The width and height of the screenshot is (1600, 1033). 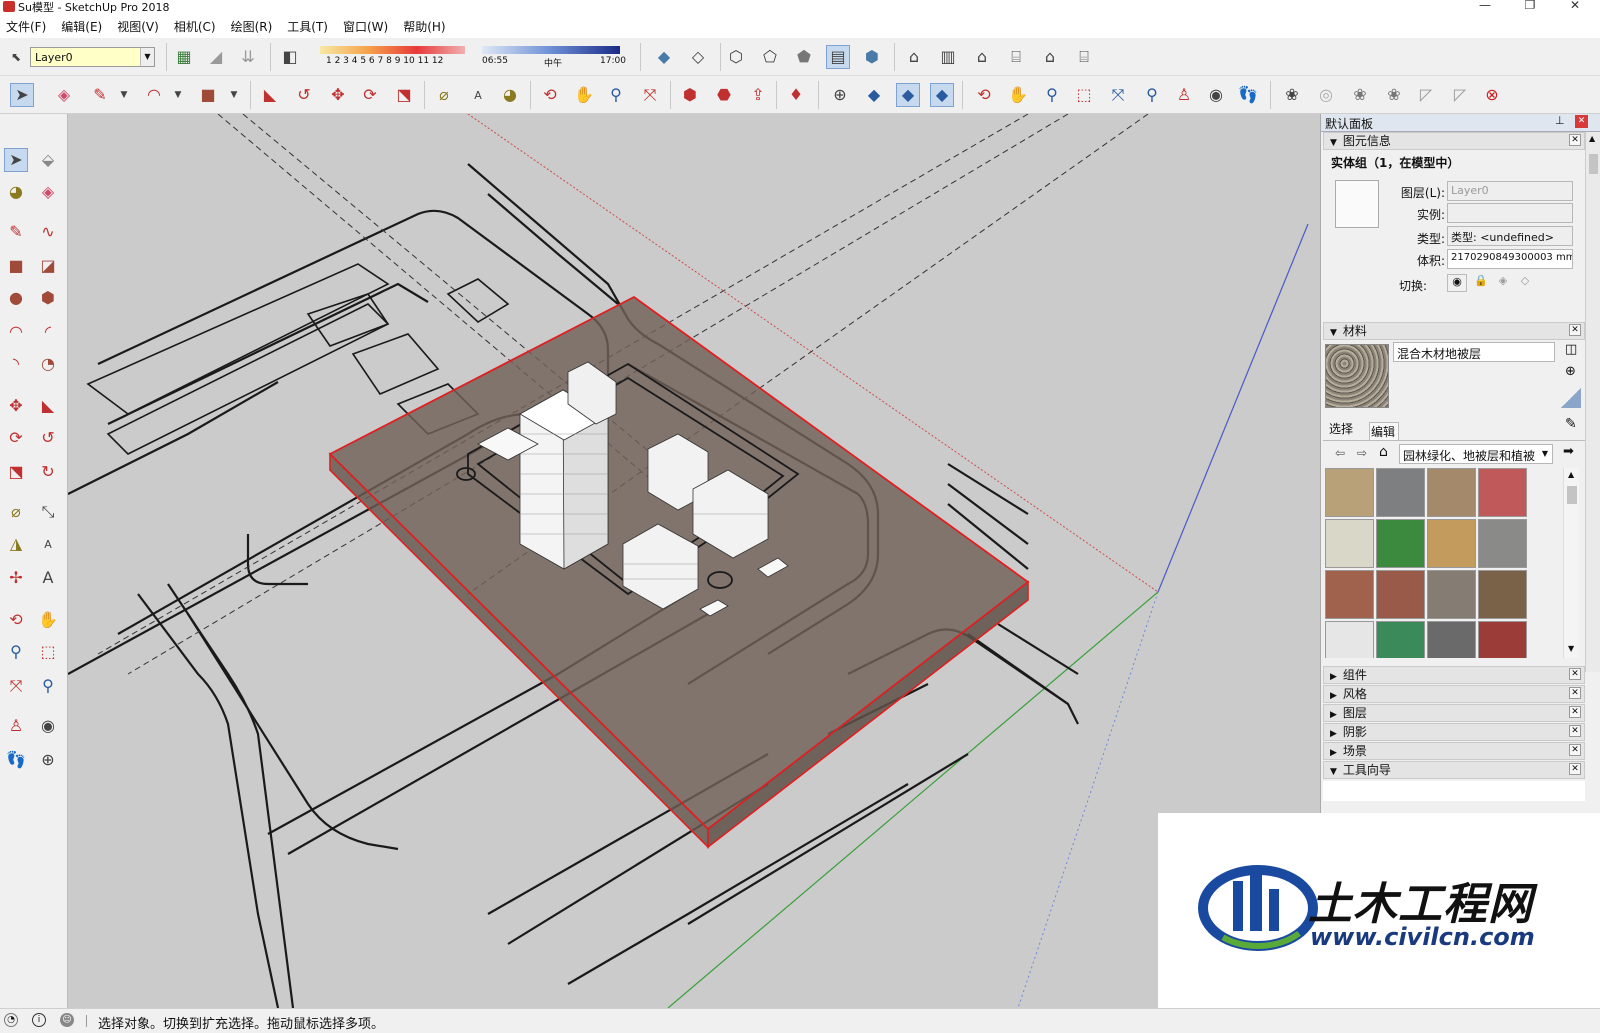 I want to click on section-display-icon: ◆, so click(x=908, y=95).